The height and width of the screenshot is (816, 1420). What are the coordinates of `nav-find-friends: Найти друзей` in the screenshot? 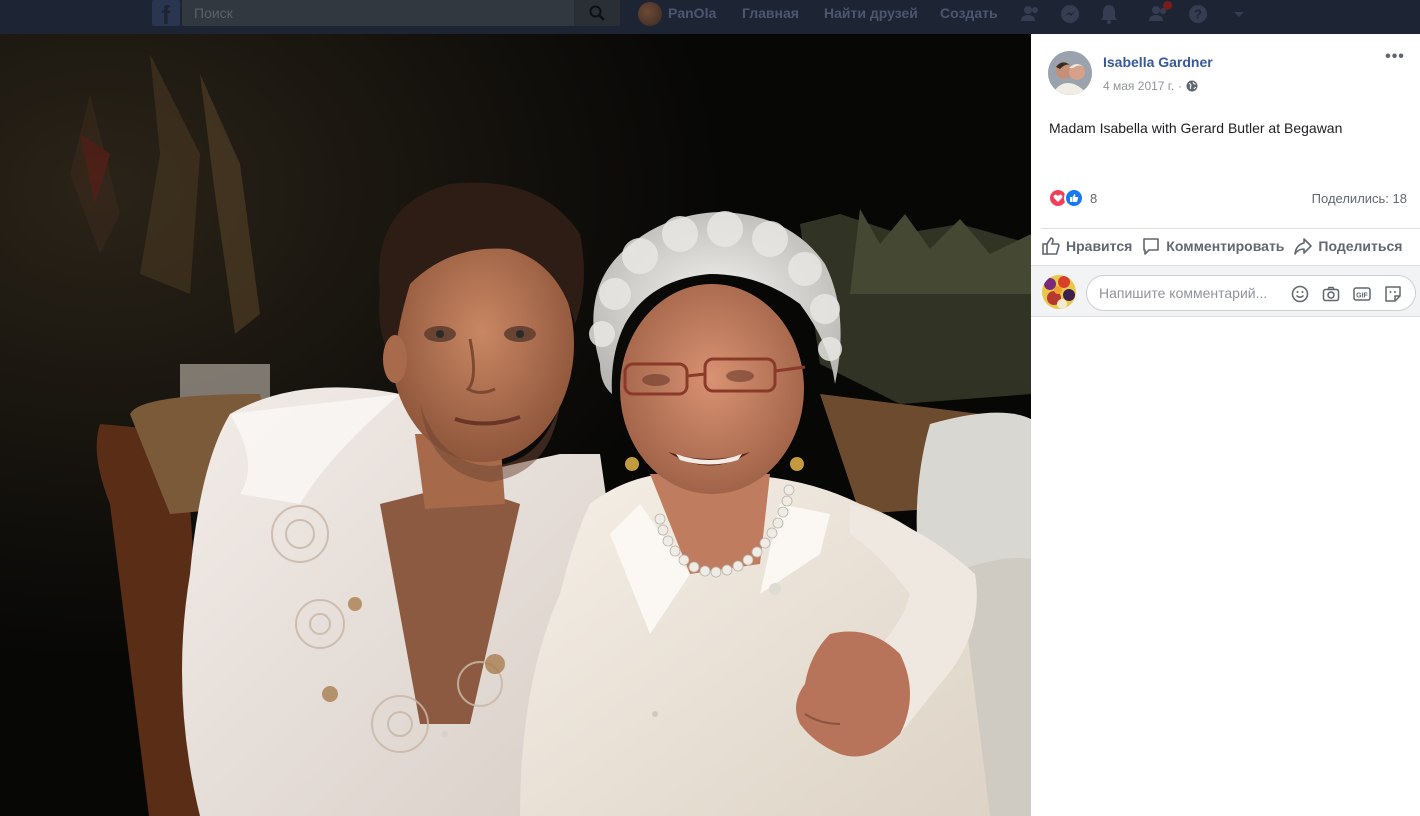 It's located at (871, 13).